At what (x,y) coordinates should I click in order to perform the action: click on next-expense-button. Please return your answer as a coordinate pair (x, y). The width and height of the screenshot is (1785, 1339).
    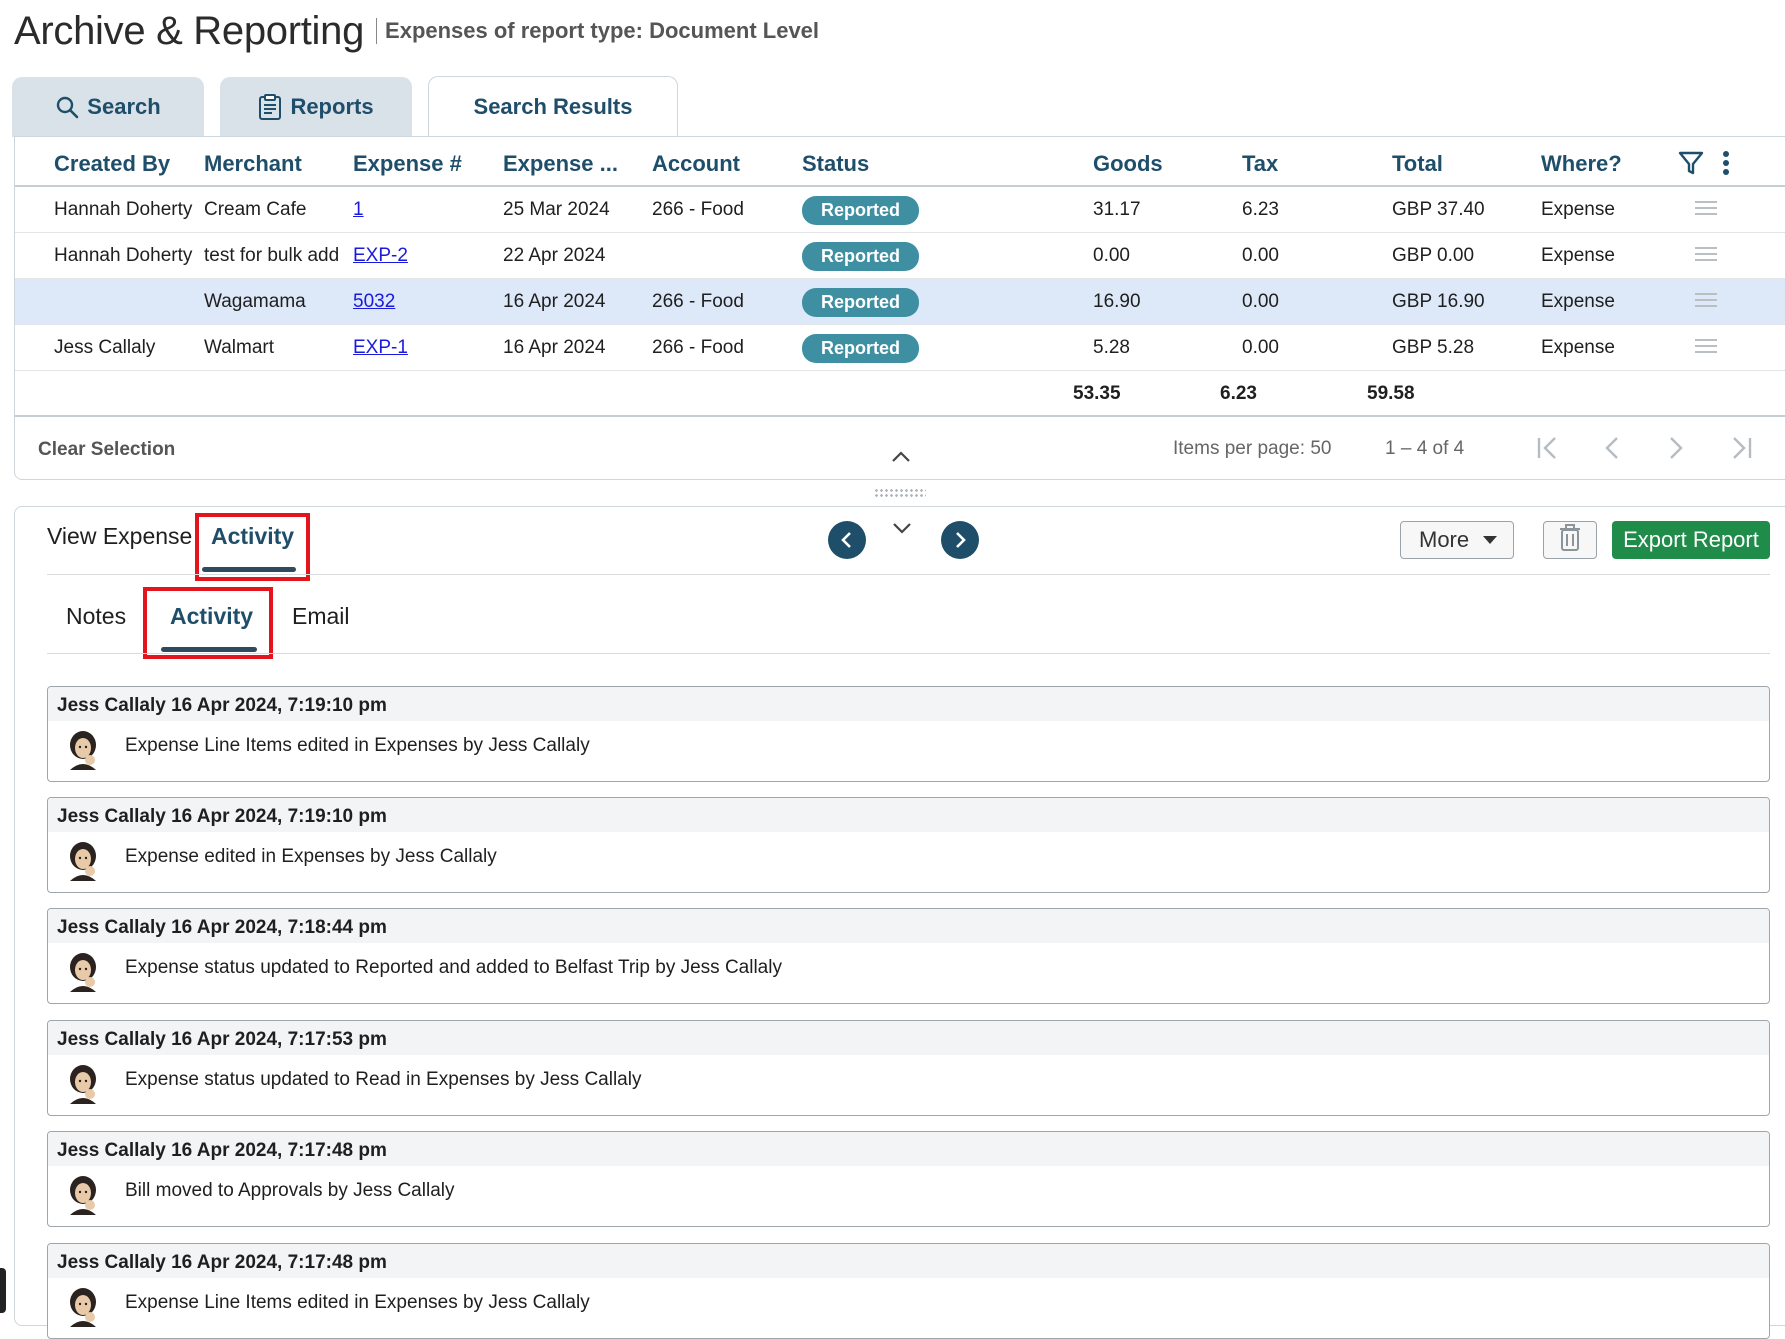
    Looking at the image, I should click on (960, 540).